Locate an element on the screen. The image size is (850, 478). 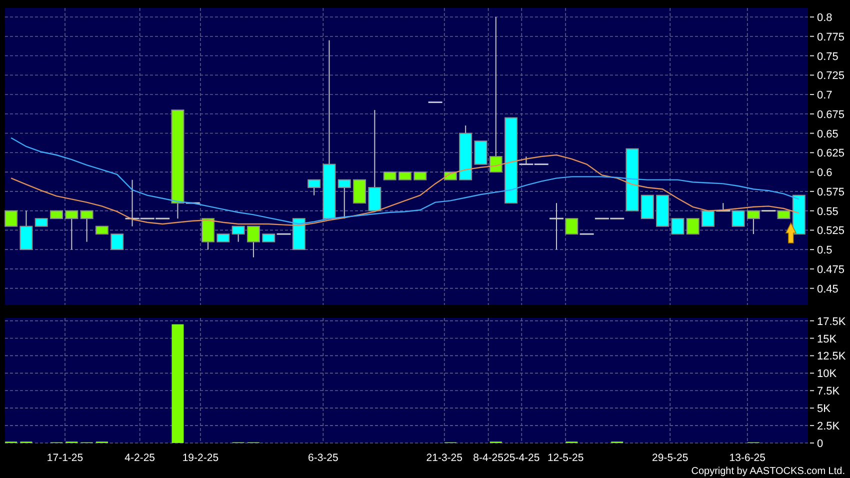
axis-label: 0.725 is located at coordinates (831, 76).